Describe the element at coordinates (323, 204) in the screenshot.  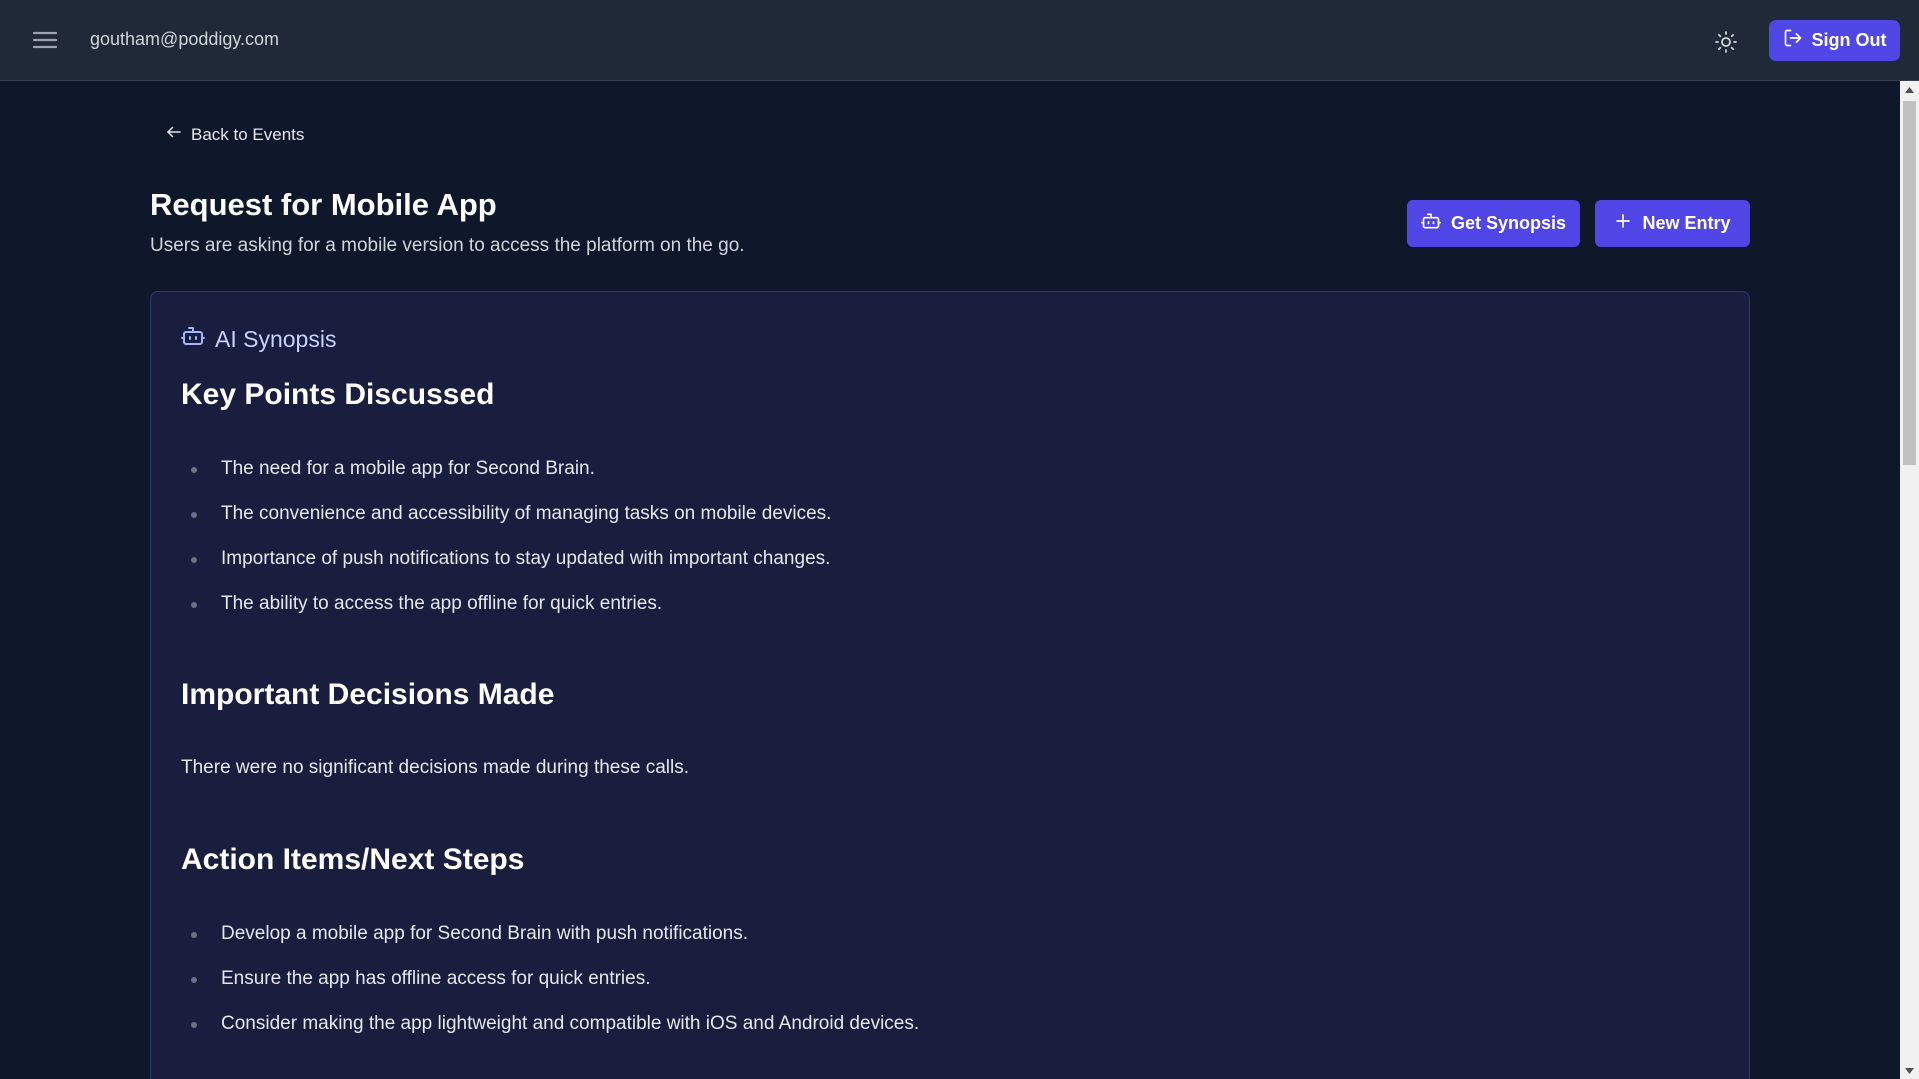
I see `page-title: Request for Mobile App` at that location.